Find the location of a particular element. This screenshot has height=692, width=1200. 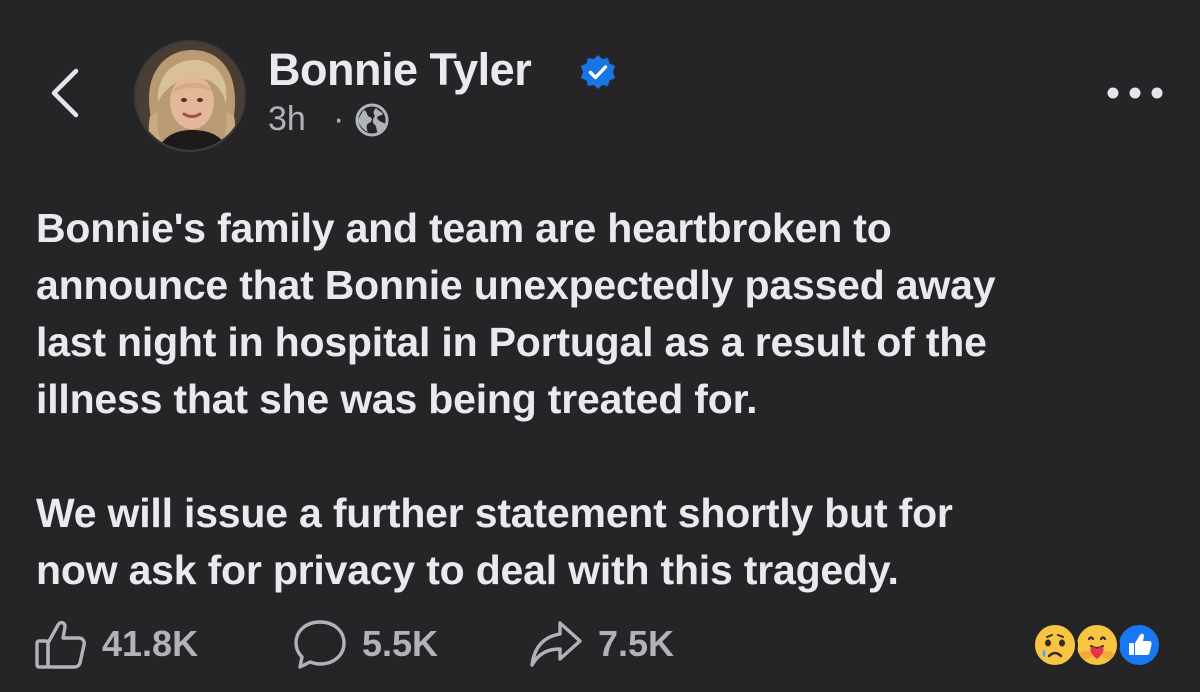

post-timestamp: 3h is located at coordinates (287, 119).